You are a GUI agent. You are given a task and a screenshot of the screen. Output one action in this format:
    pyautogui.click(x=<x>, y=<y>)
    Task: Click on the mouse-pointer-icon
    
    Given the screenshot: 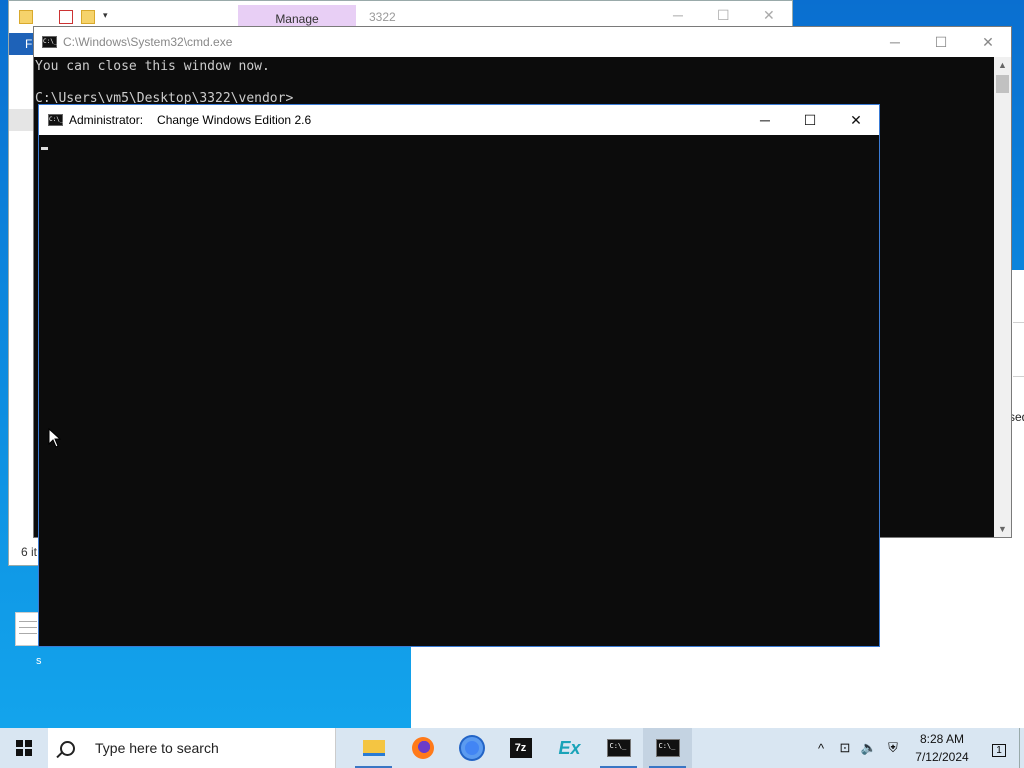 What is the action you would take?
    pyautogui.click(x=55, y=438)
    